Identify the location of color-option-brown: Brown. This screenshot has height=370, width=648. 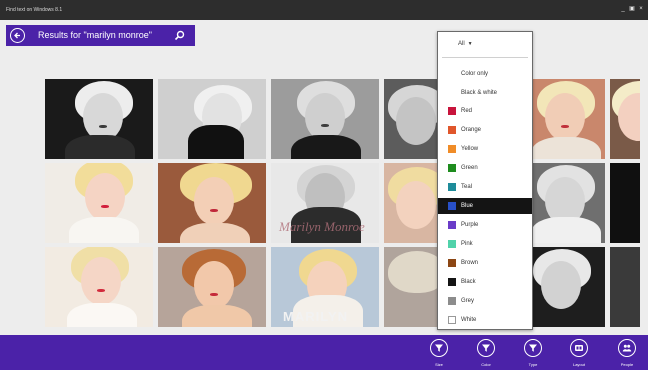
(485, 263).